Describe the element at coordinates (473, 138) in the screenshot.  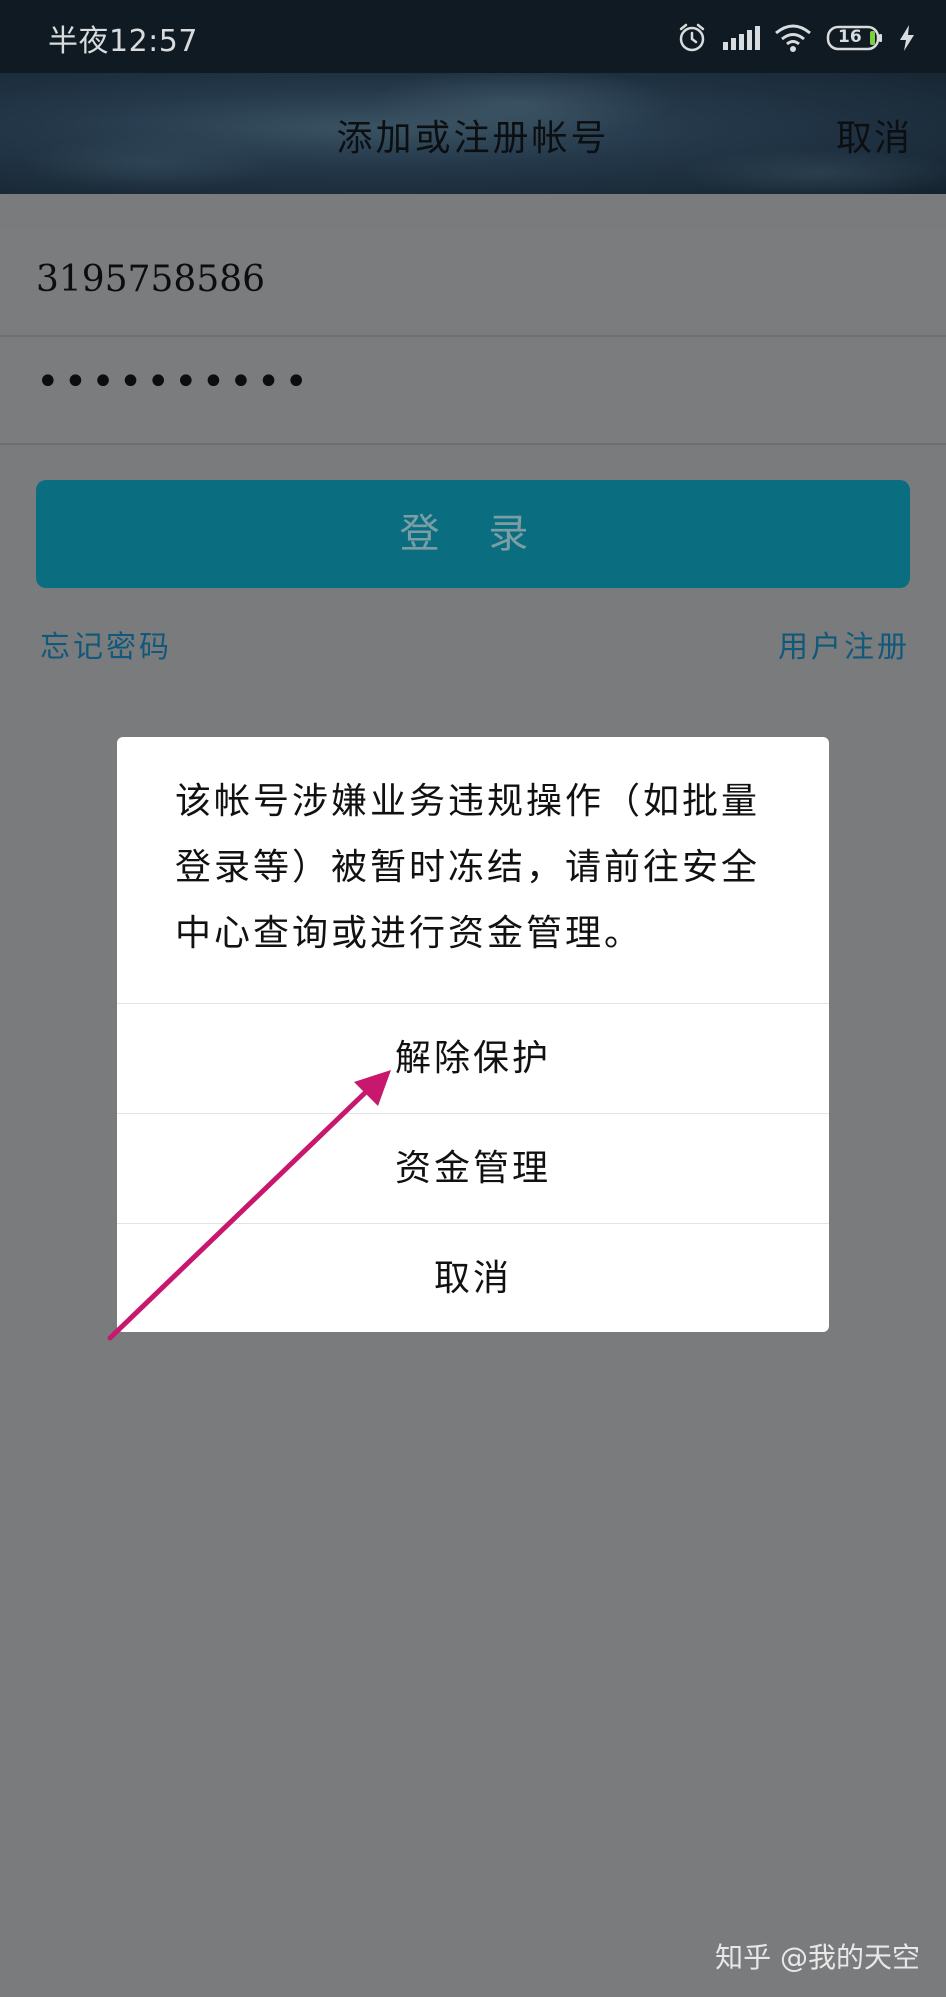
I see `page-title: 添加或注册帐号` at that location.